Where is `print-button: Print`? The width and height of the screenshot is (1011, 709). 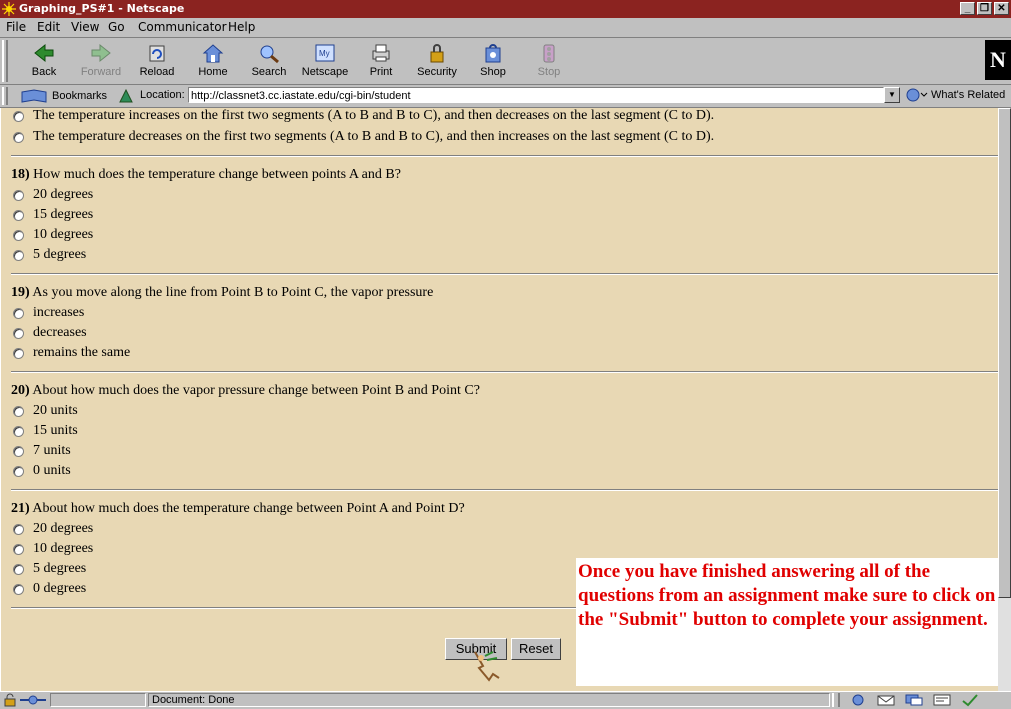 print-button: Print is located at coordinates (381, 61).